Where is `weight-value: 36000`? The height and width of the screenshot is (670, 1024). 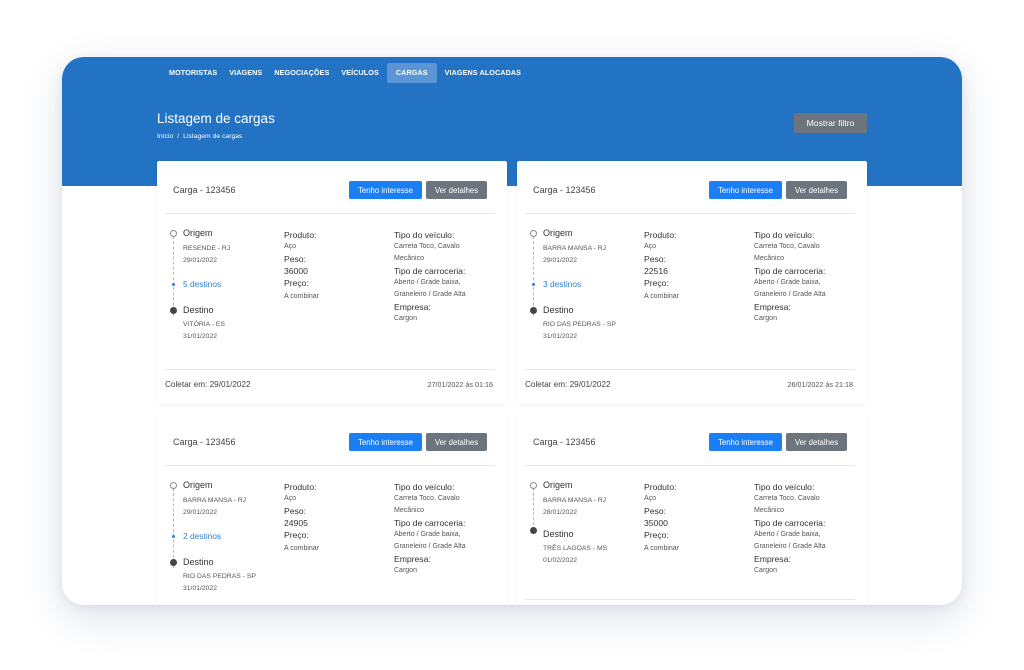 weight-value: 36000 is located at coordinates (296, 271).